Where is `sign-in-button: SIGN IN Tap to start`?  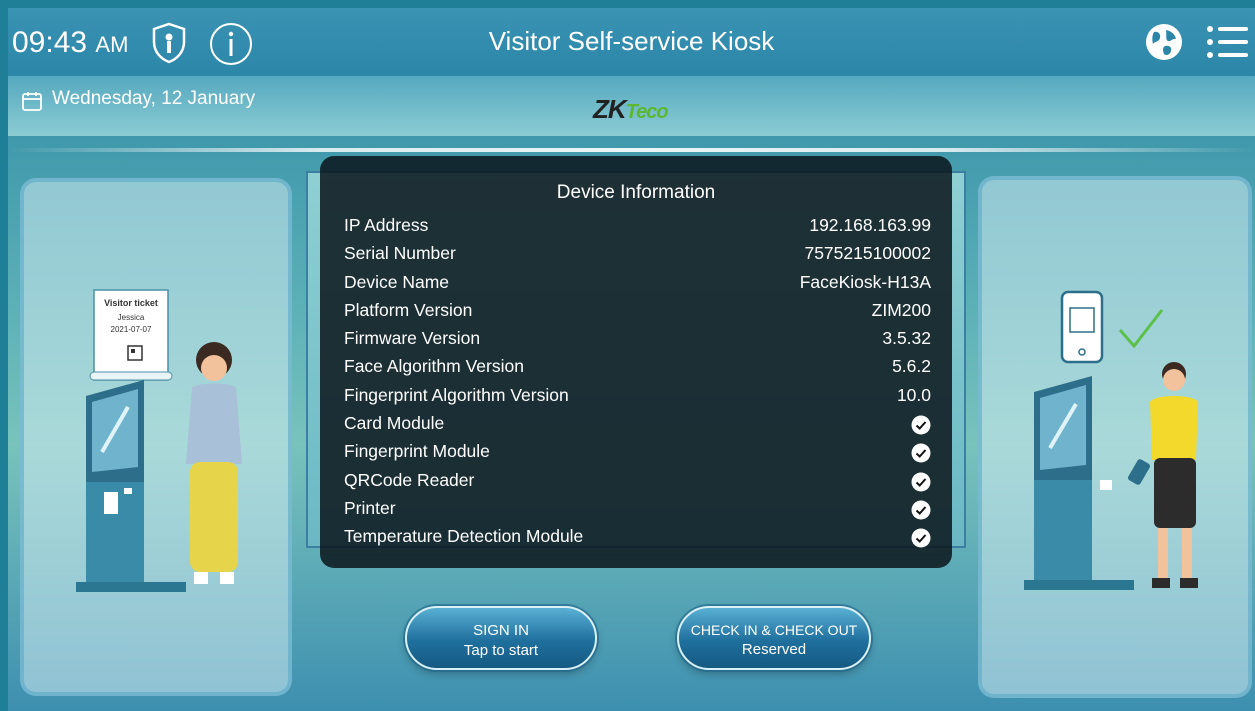
sign-in-button: SIGN IN Tap to start is located at coordinates (501, 638).